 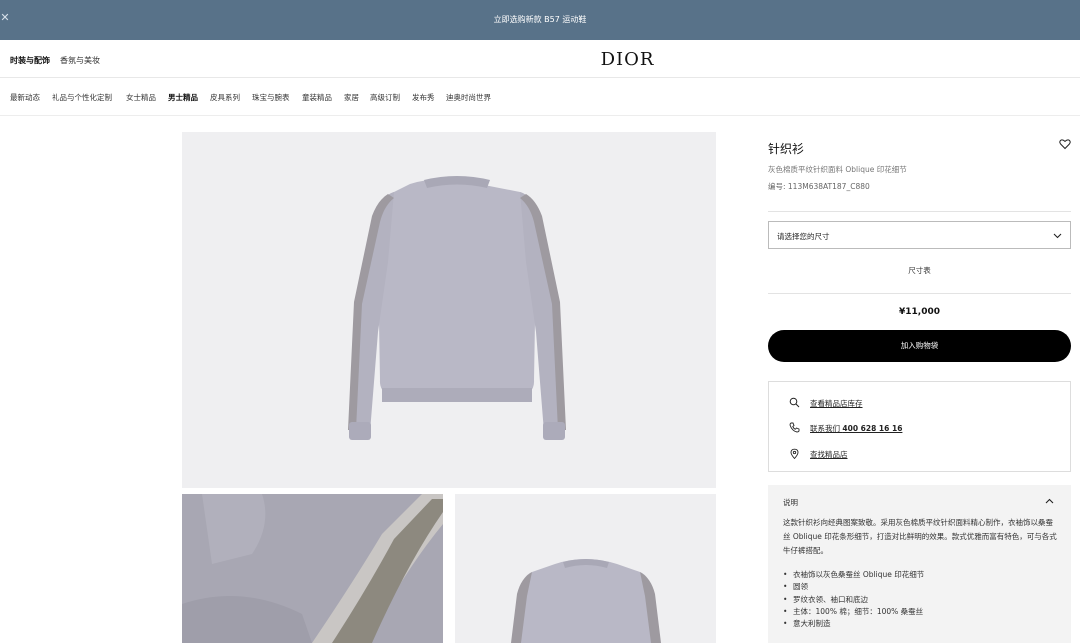 I want to click on nav-item-leather: 皮具系列, so click(x=225, y=97).